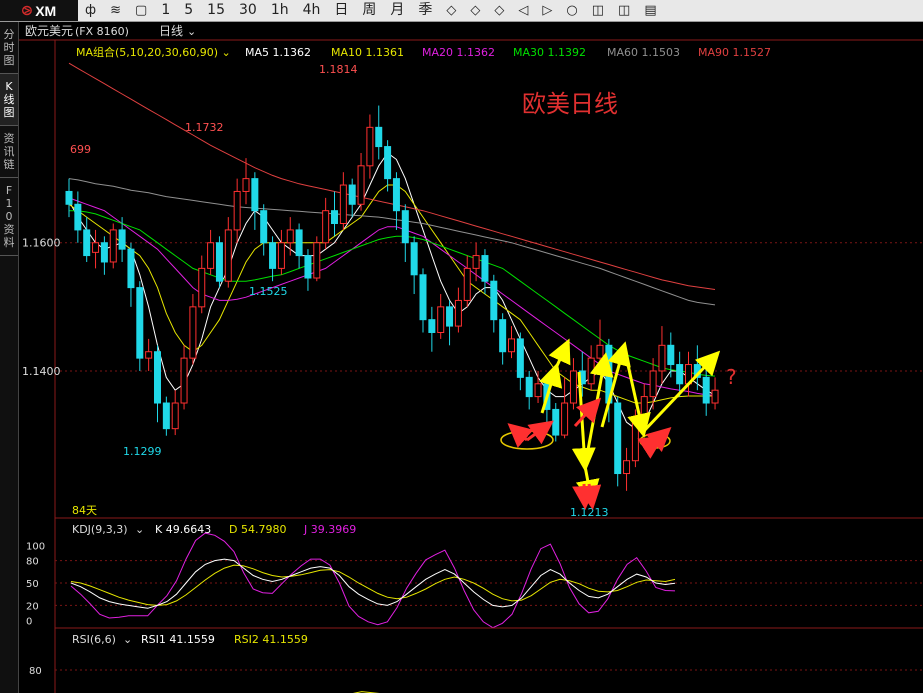 This screenshot has height=693, width=923. Describe the element at coordinates (559, 353) in the screenshot. I see `yellow-arrow` at that location.